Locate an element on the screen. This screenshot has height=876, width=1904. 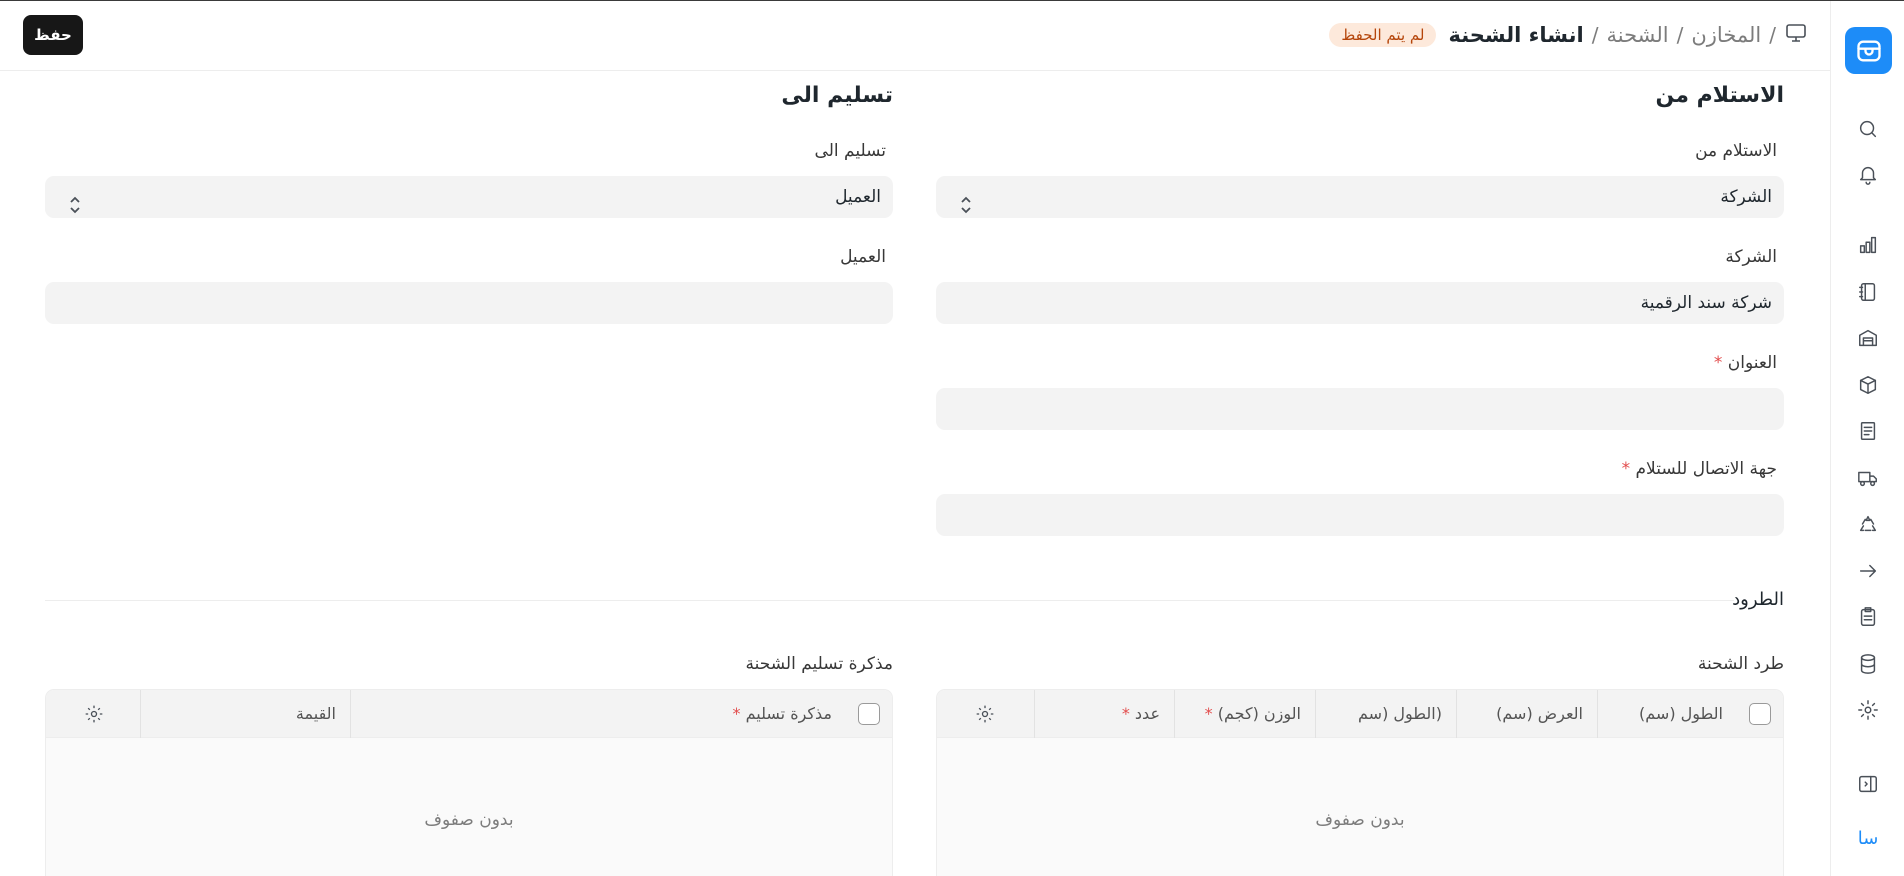
breadcrumb-shipment: الشحنة is located at coordinates (1637, 35).